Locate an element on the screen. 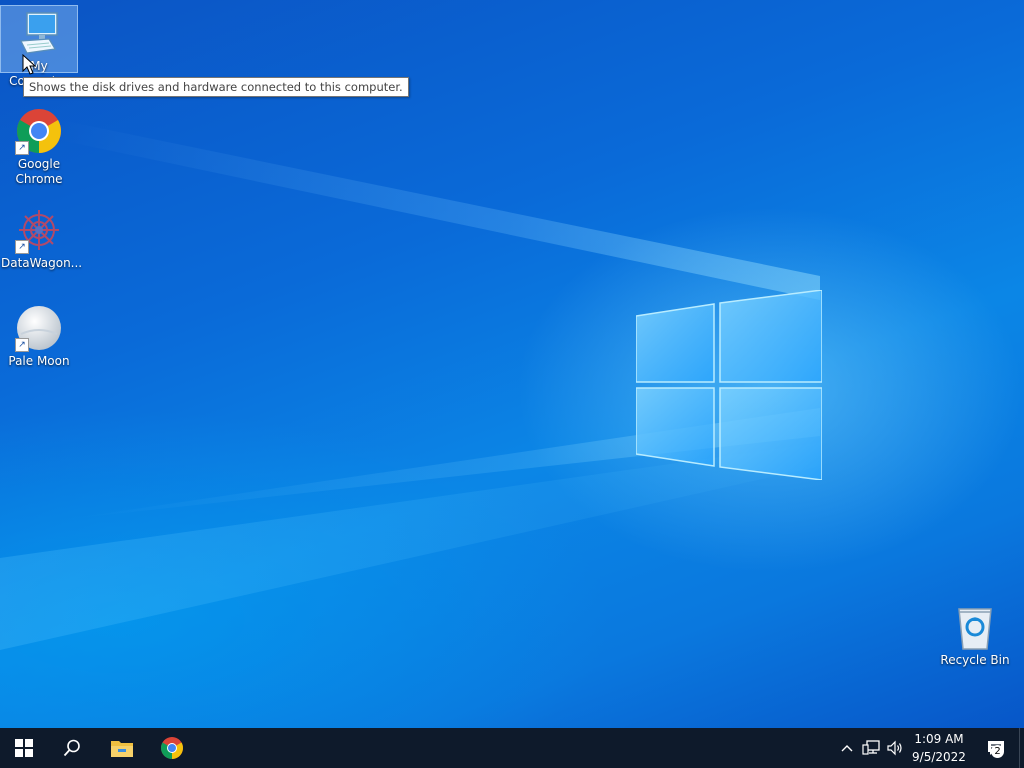 This screenshot has width=1024, height=768. taskbar-file-explorer is located at coordinates (122, 748).